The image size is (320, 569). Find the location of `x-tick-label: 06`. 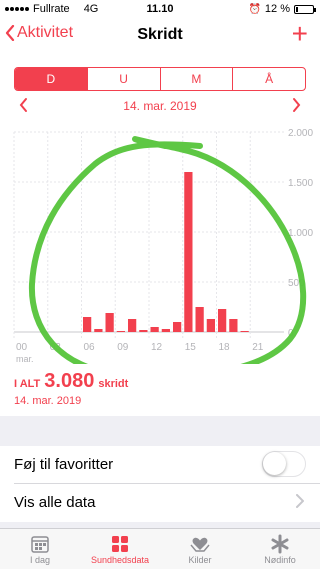

x-tick-label: 06 is located at coordinates (90, 347).